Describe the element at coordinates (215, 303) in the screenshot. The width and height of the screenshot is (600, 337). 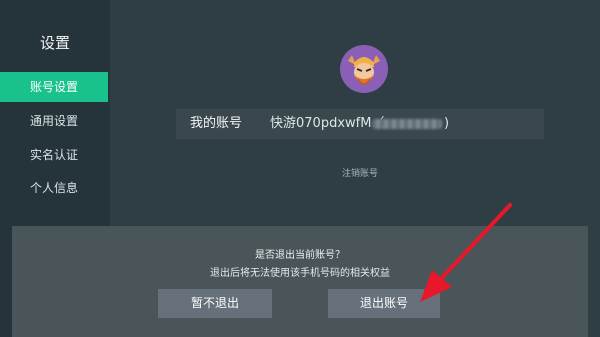
I see `stay-logged-in-button: 暂不退出` at that location.